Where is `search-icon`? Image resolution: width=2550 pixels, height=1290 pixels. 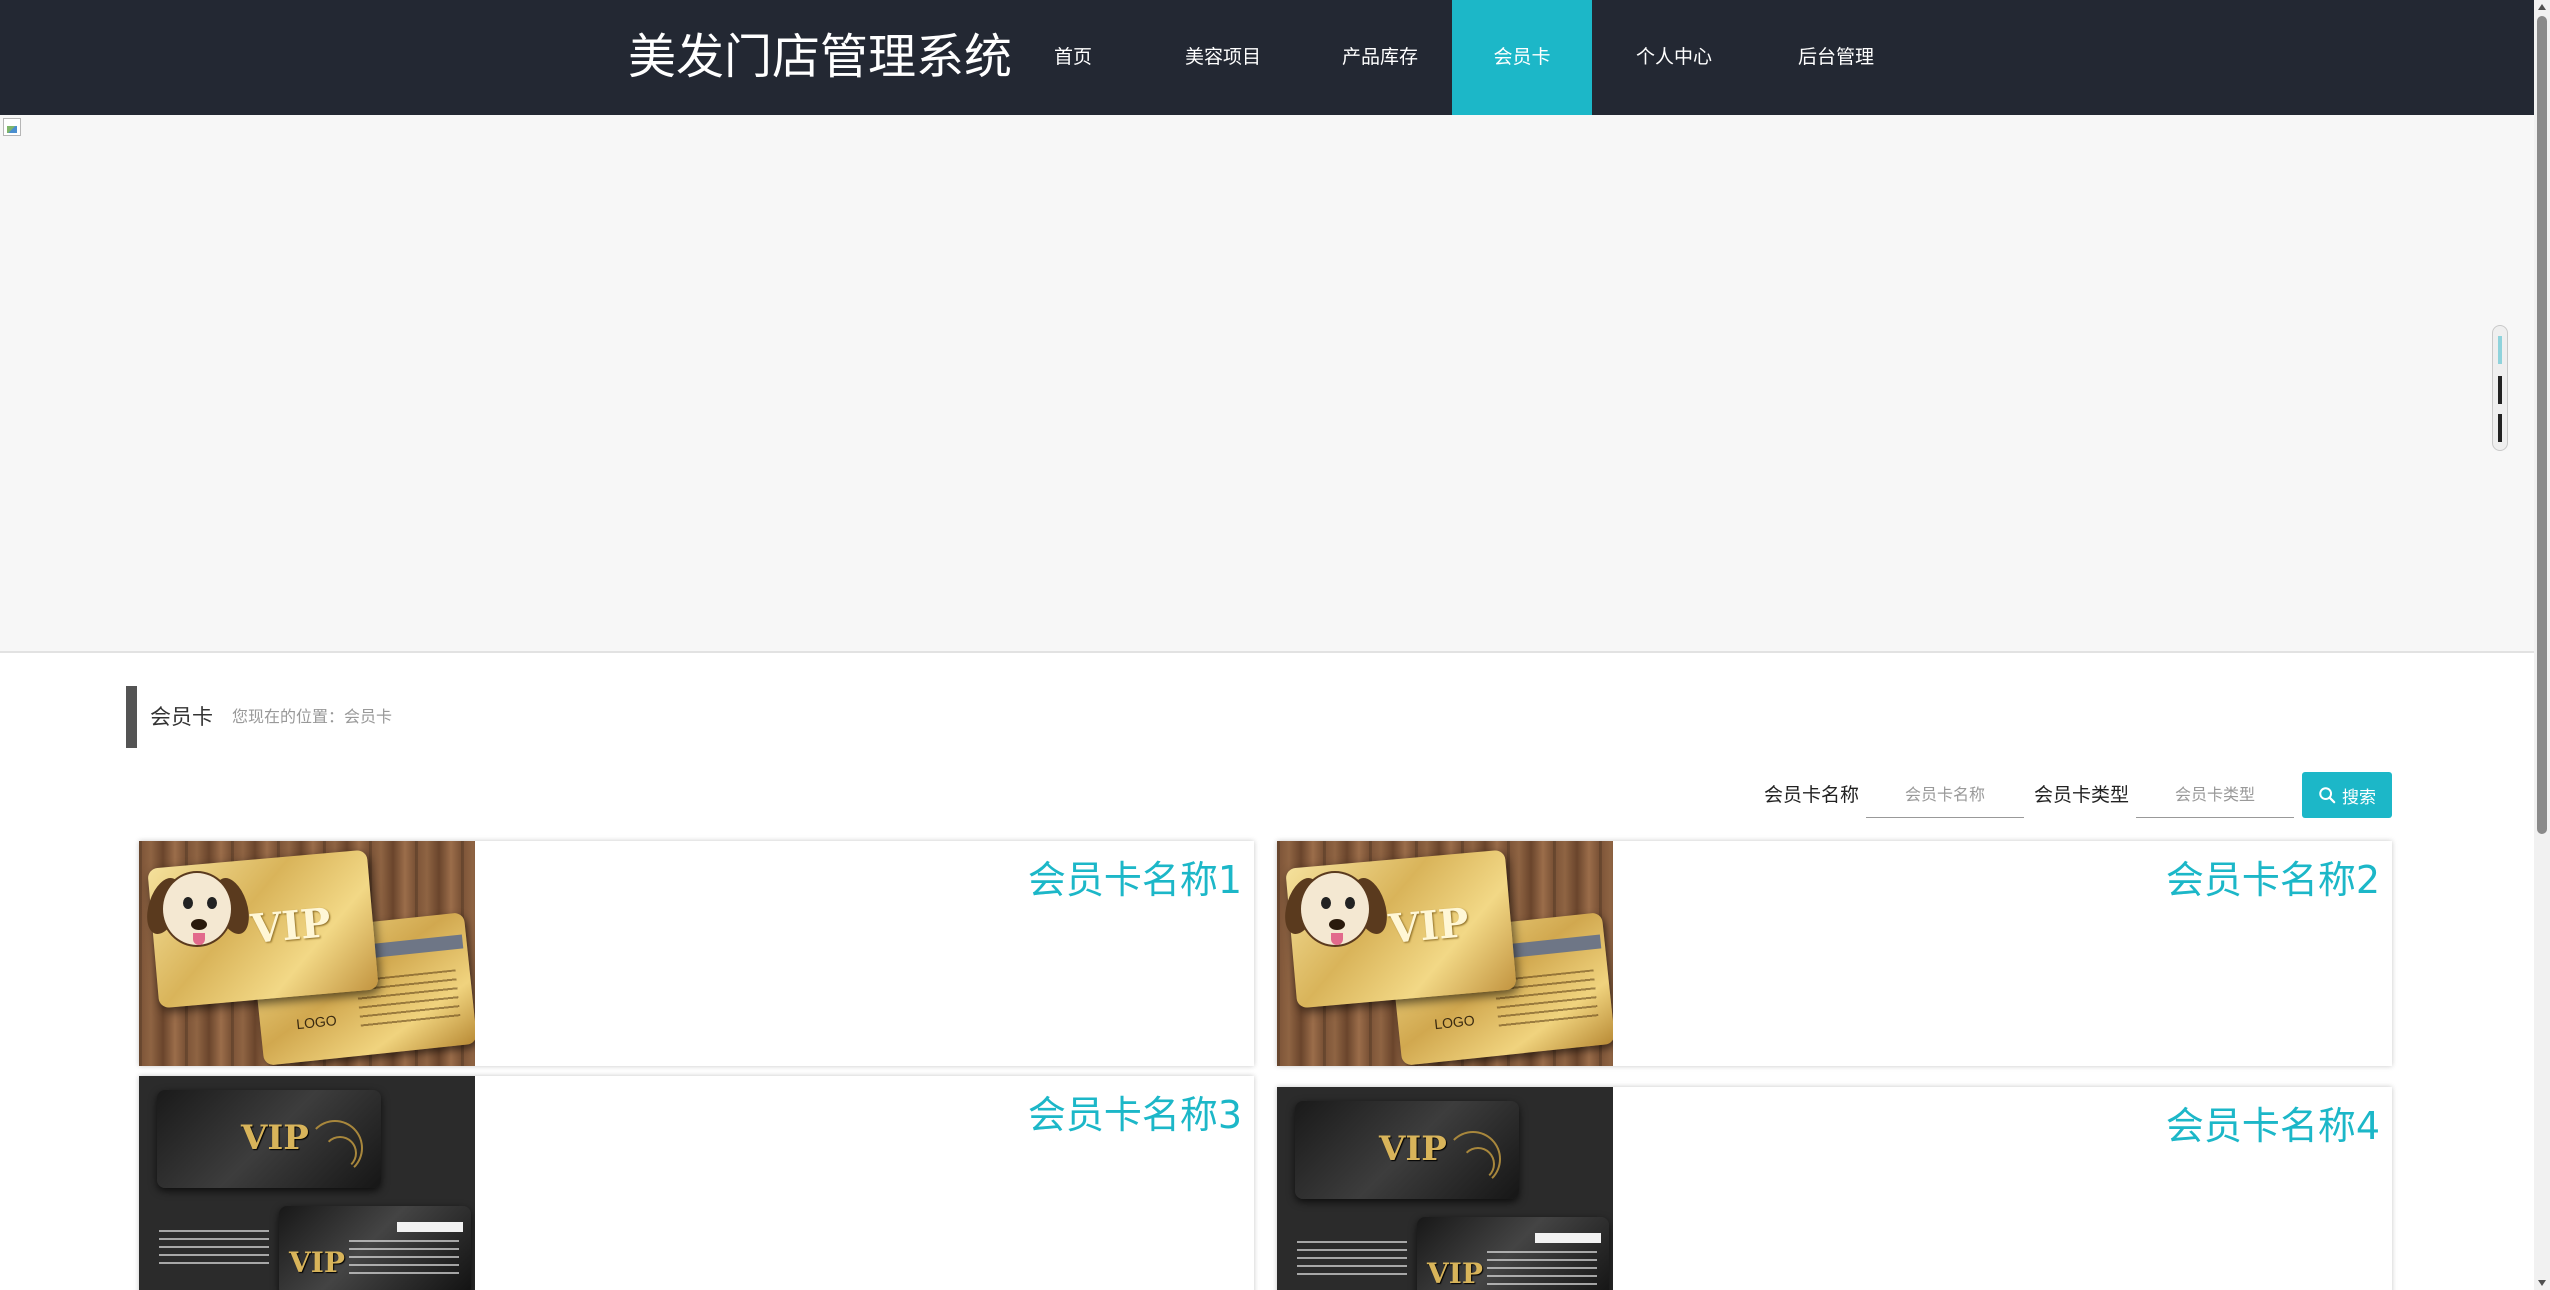
search-icon is located at coordinates (2327, 795).